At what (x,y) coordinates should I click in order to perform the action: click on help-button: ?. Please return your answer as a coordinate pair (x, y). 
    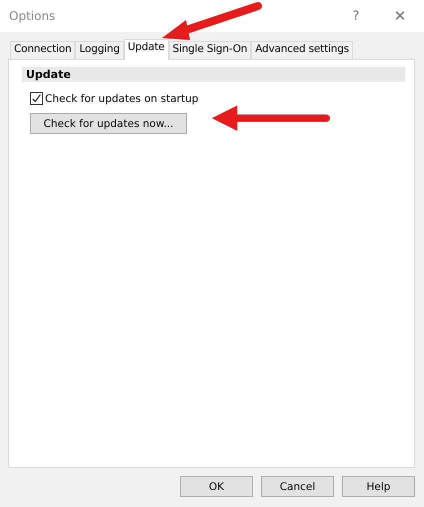
    Looking at the image, I should click on (356, 16).